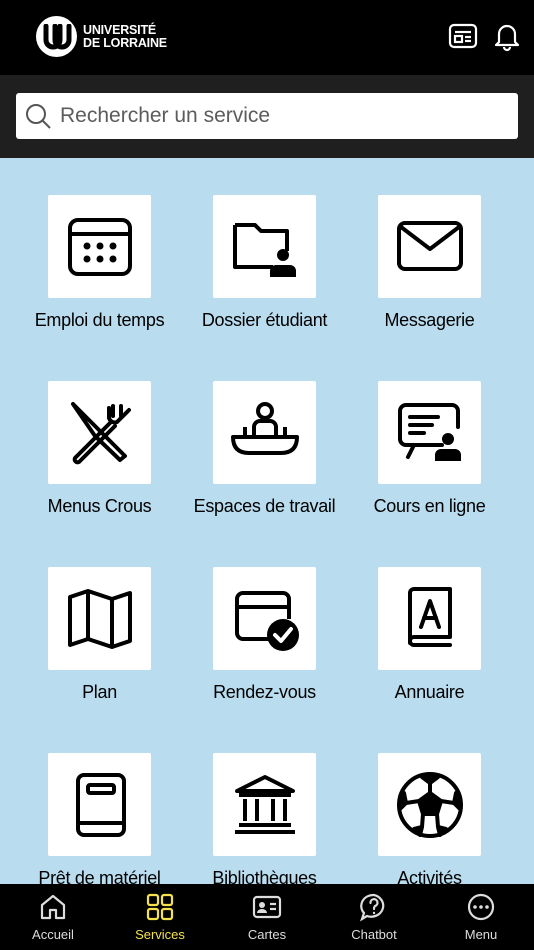  I want to click on calendar-check-icon, so click(266, 620).